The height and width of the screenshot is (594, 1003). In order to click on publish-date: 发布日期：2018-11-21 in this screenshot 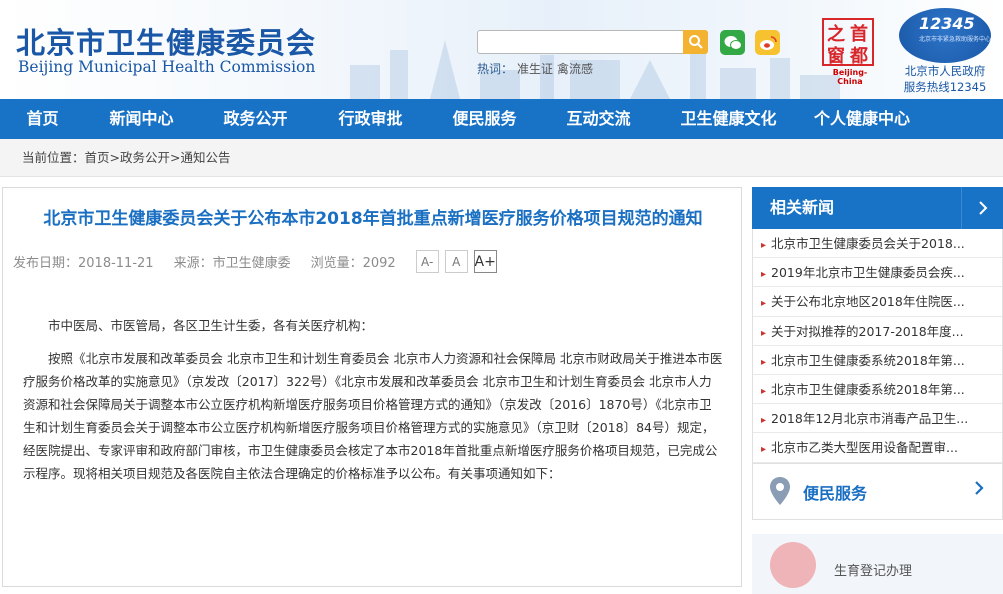, I will do `click(83, 263)`.